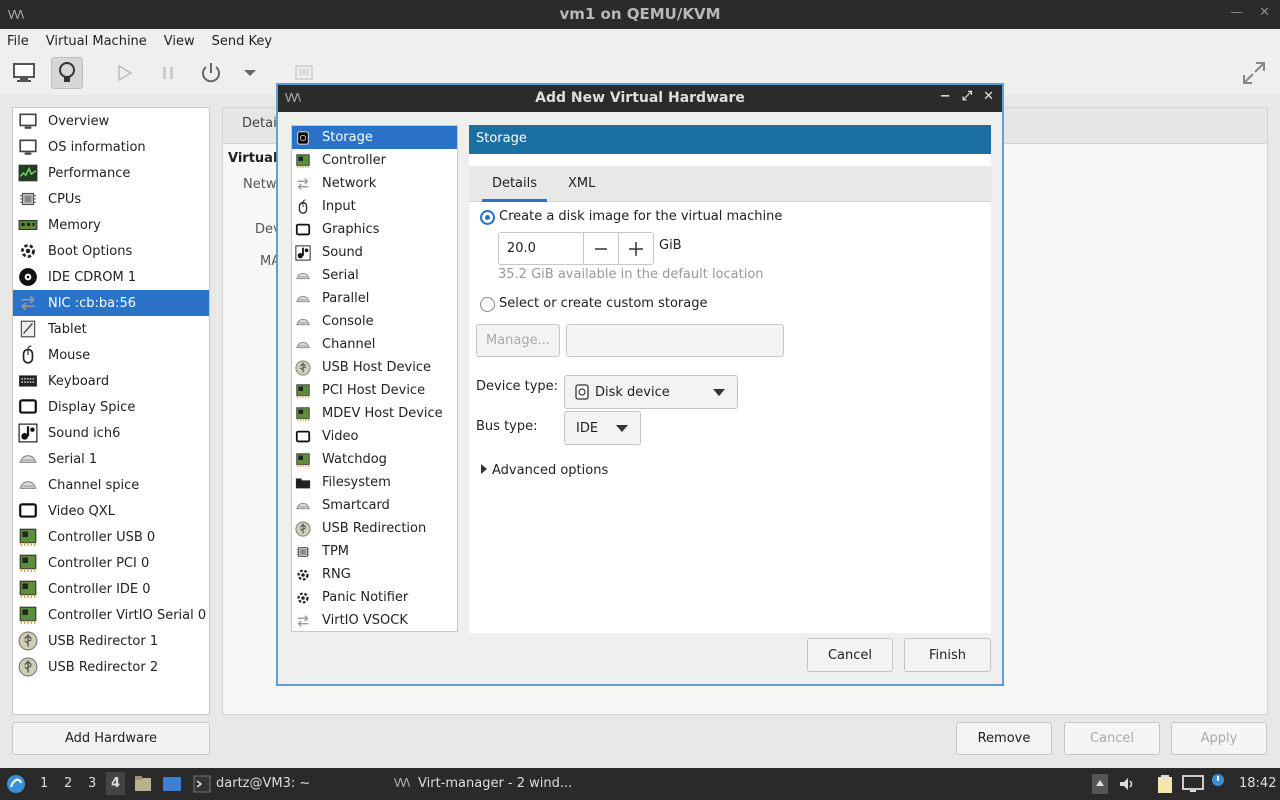 This screenshot has height=800, width=1280. What do you see at coordinates (22, 41) in the screenshot?
I see `menu-file: File` at bounding box center [22, 41].